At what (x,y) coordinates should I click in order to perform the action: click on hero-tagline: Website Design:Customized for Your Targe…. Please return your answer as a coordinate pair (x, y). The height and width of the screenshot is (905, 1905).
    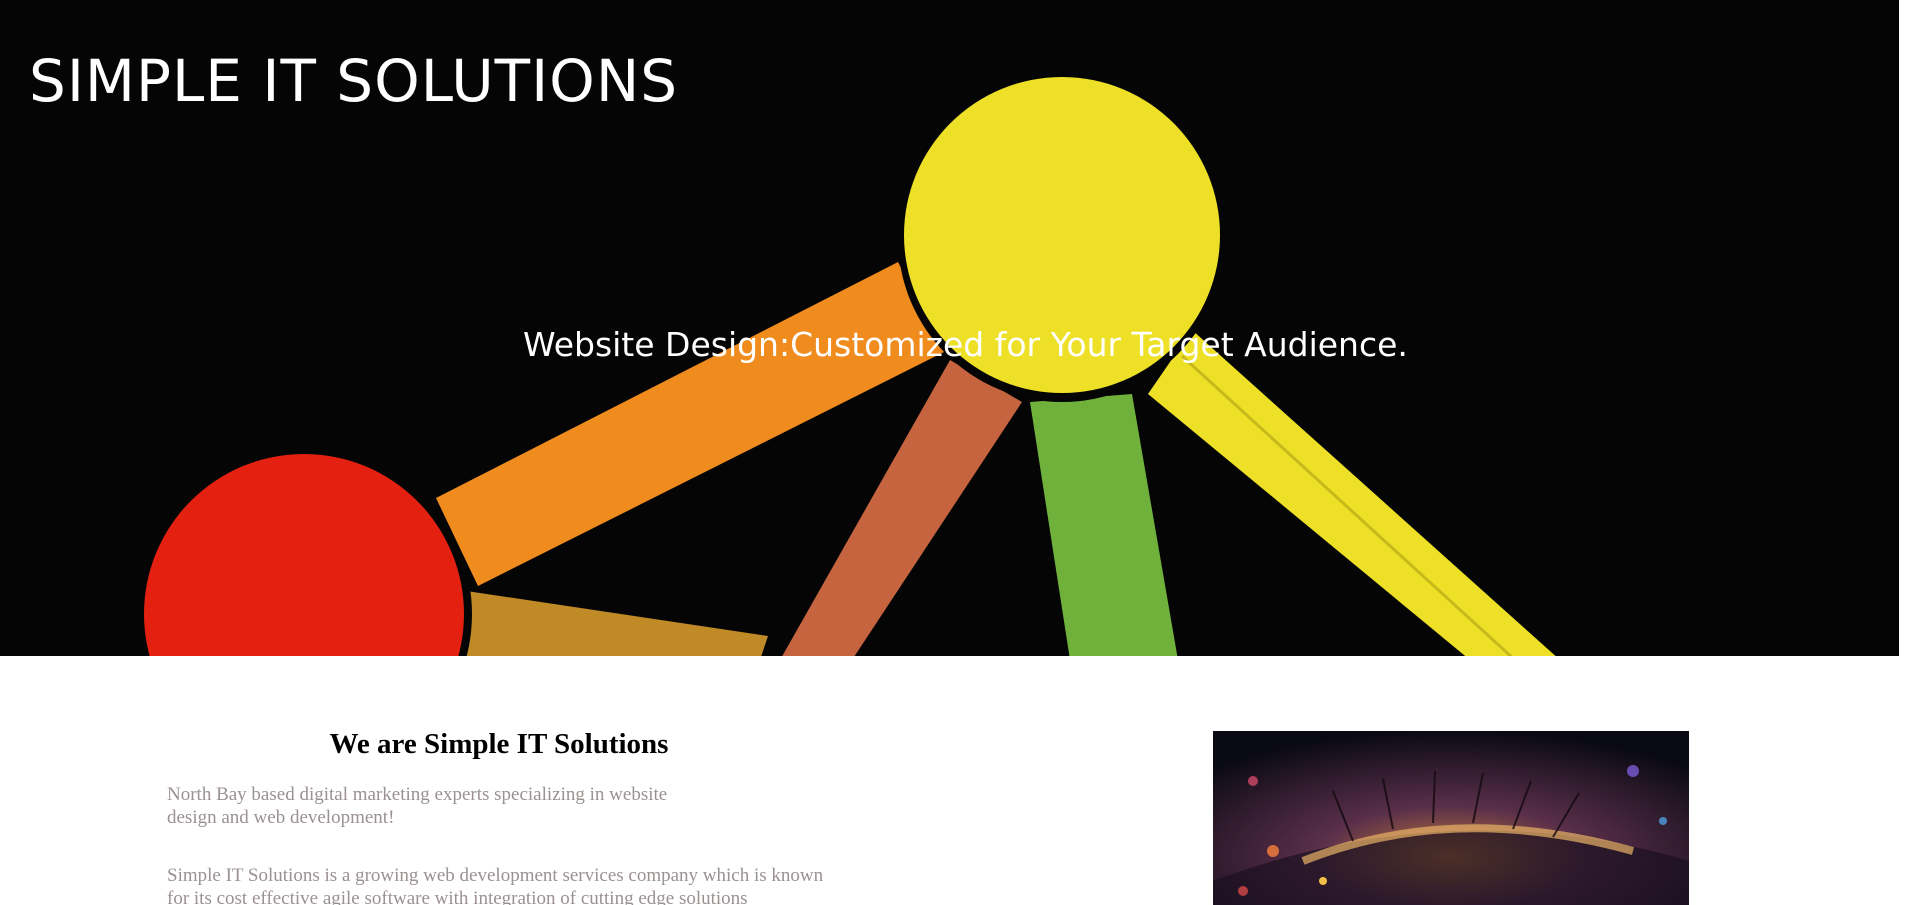
    Looking at the image, I should click on (965, 344).